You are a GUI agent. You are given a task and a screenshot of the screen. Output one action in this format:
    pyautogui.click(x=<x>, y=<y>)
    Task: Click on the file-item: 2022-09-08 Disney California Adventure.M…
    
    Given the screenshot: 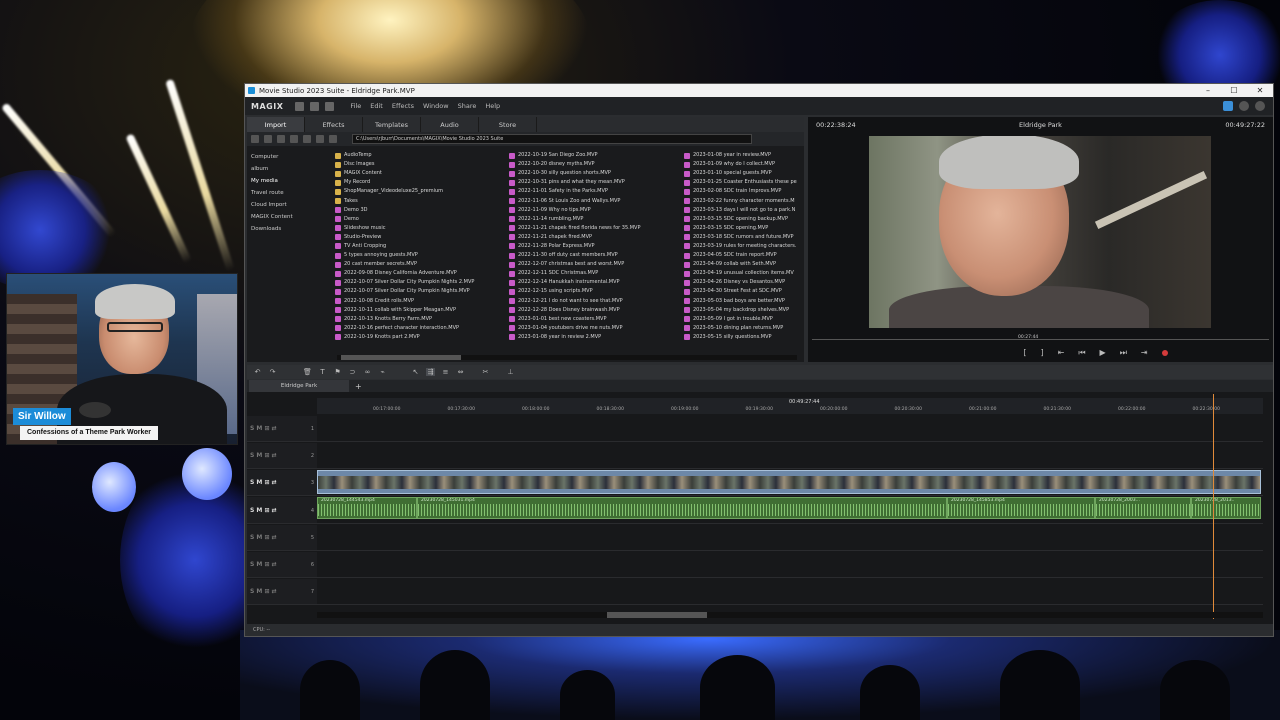 What is the action you would take?
    pyautogui.click(x=420, y=273)
    